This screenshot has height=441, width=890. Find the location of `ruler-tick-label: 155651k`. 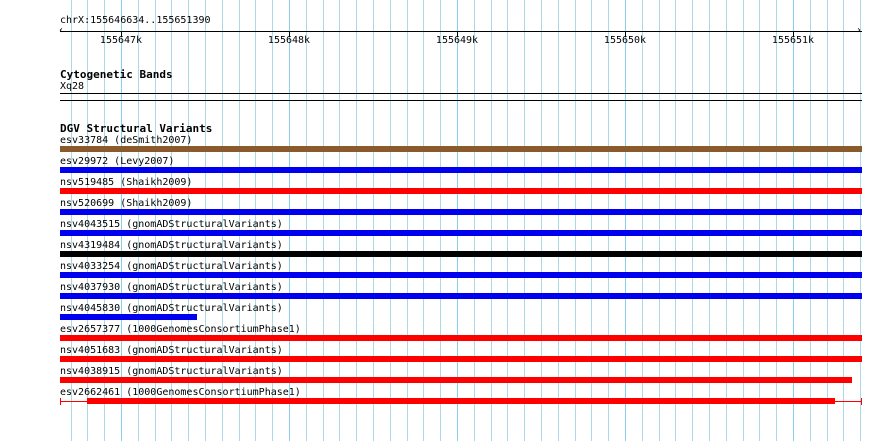

ruler-tick-label: 155651k is located at coordinates (793, 40).